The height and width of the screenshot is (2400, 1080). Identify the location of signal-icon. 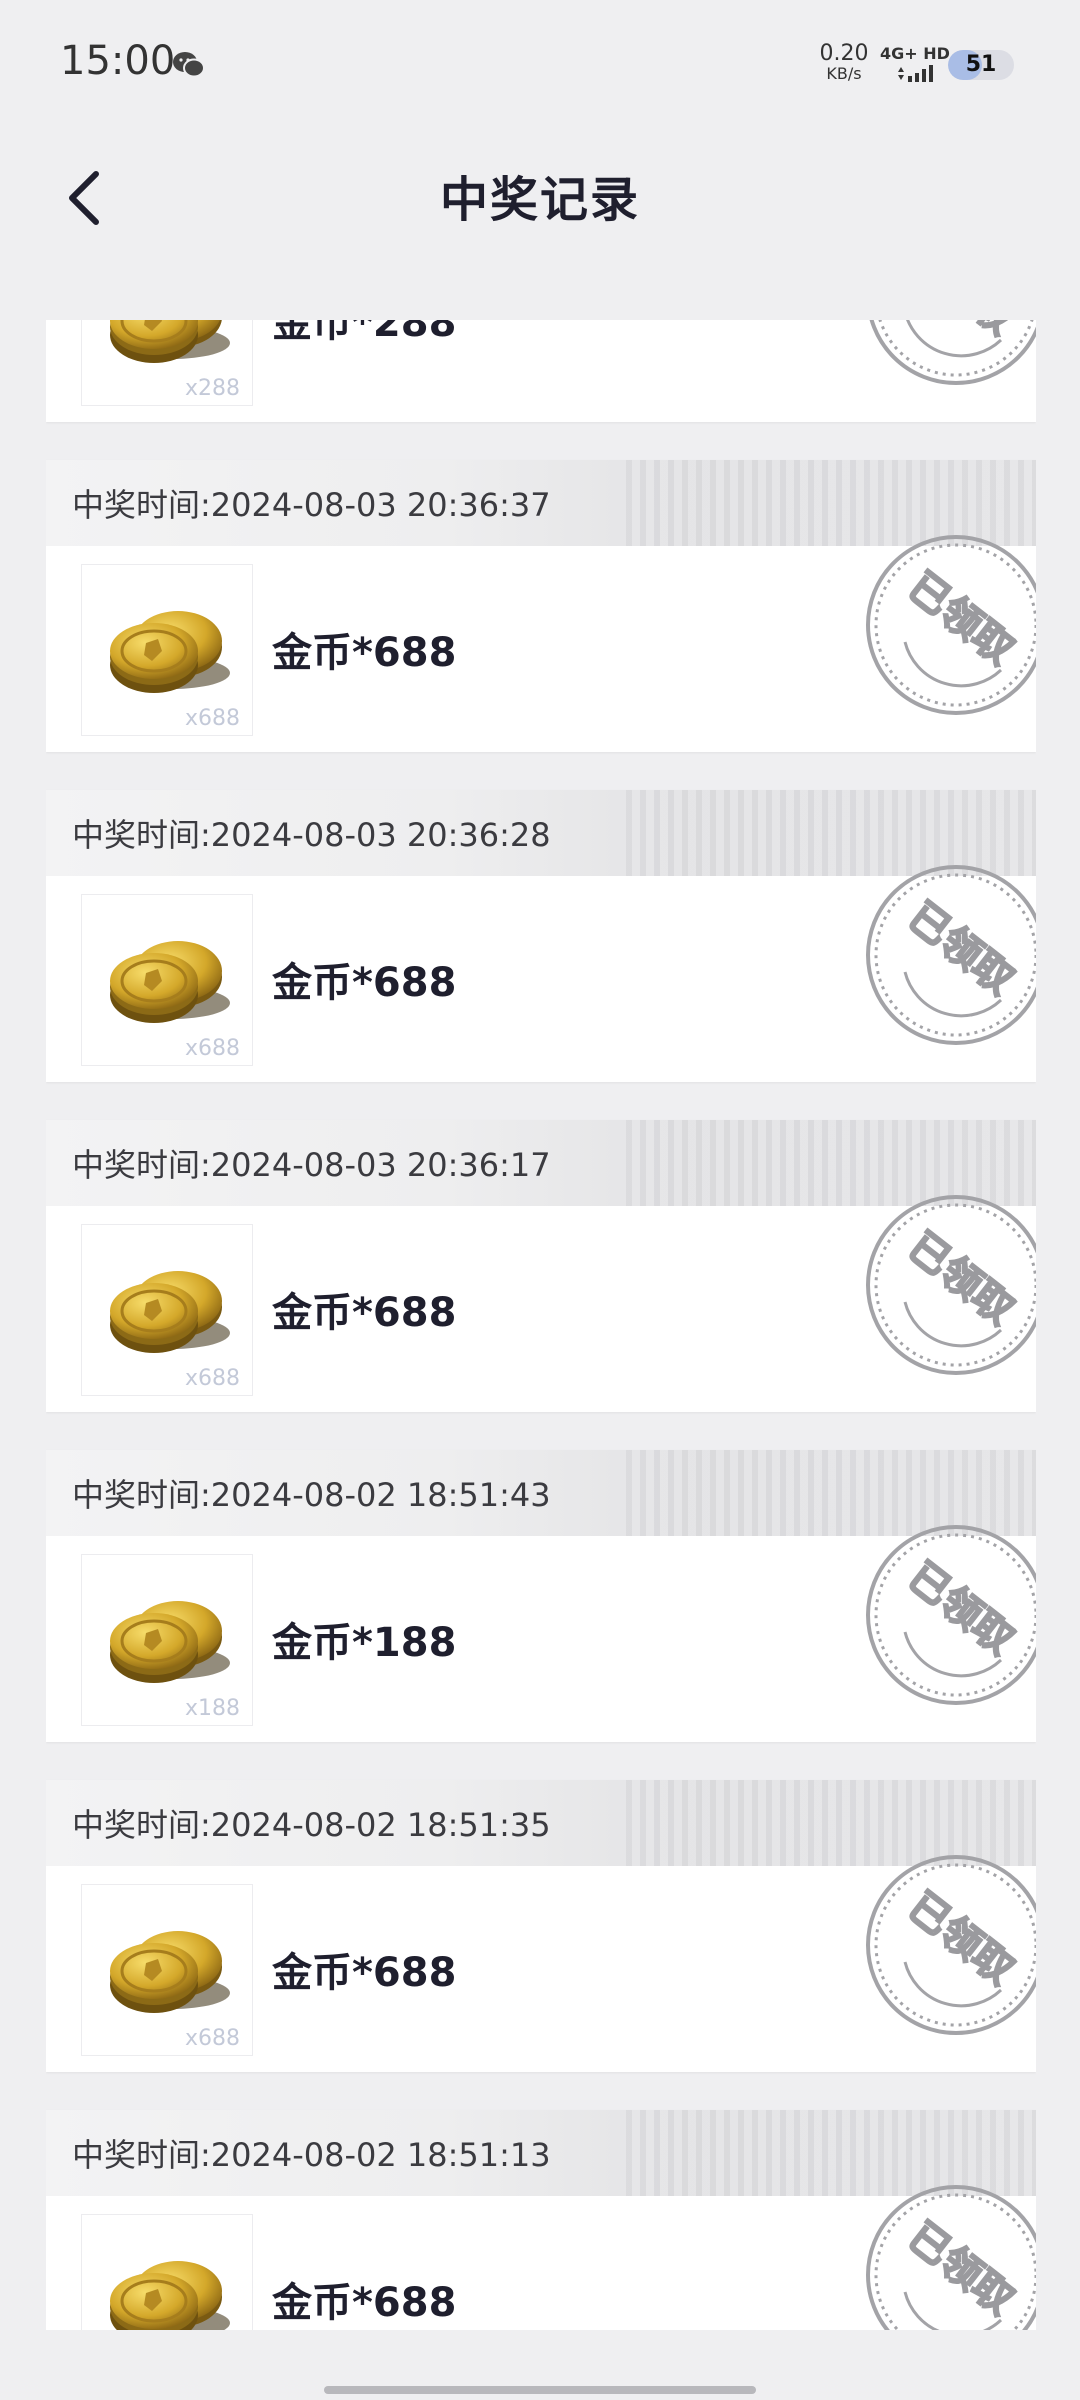
(915, 73).